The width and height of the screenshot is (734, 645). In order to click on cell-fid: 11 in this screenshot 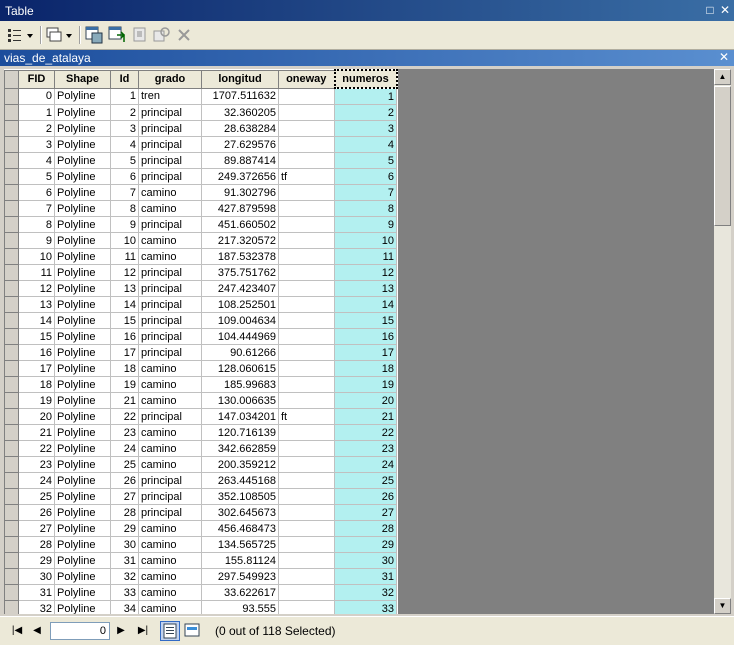, I will do `click(36, 272)`.